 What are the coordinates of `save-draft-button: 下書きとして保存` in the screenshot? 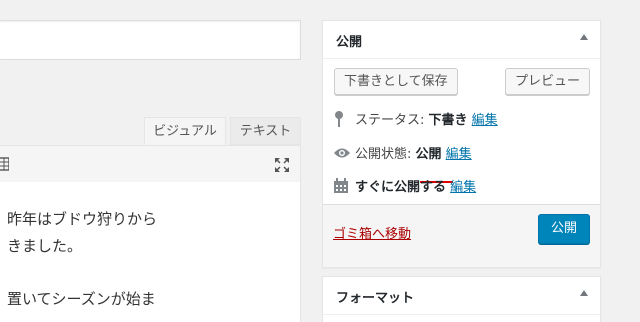 It's located at (396, 81).